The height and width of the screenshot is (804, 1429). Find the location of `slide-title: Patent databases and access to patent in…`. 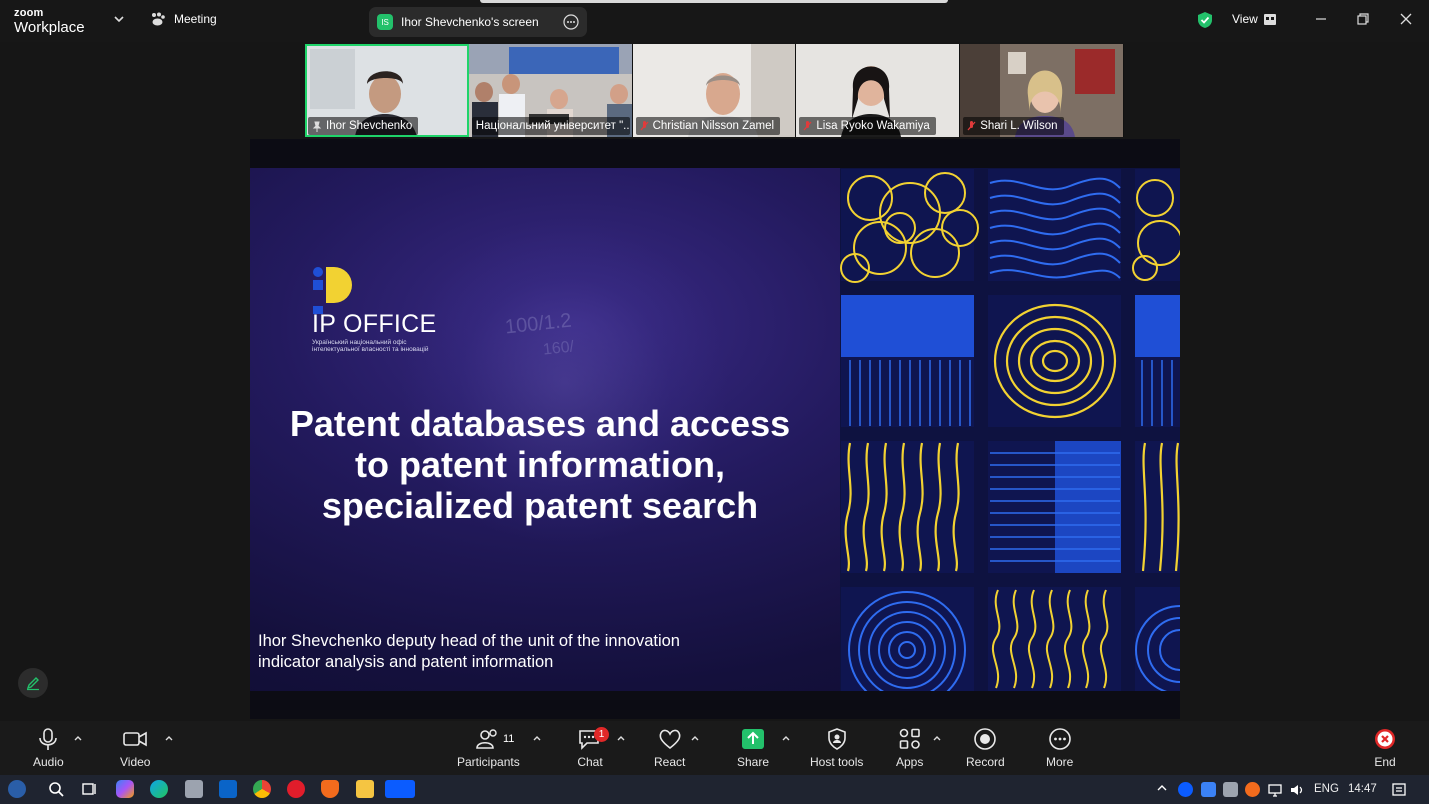

slide-title: Patent databases and access to patent in… is located at coordinates (540, 464).